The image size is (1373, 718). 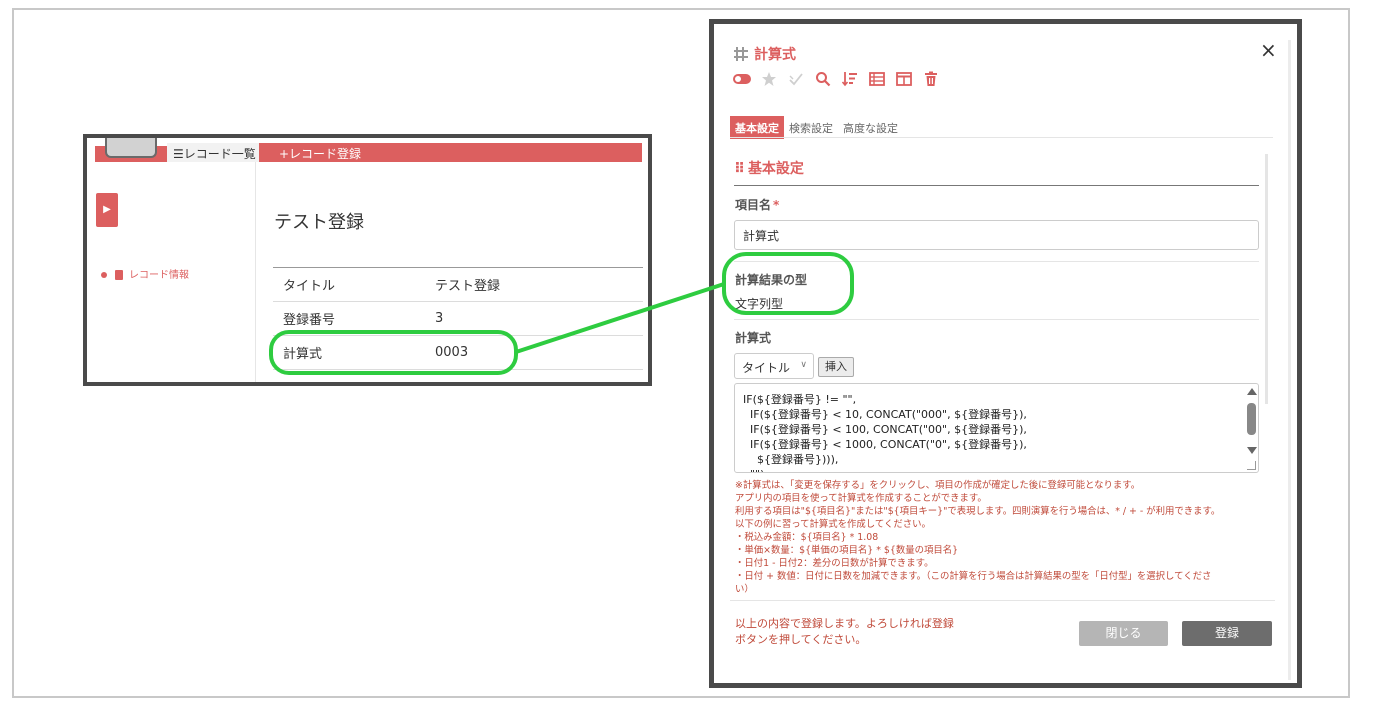 I want to click on dialog-scrollbar, so click(x=1289, y=360).